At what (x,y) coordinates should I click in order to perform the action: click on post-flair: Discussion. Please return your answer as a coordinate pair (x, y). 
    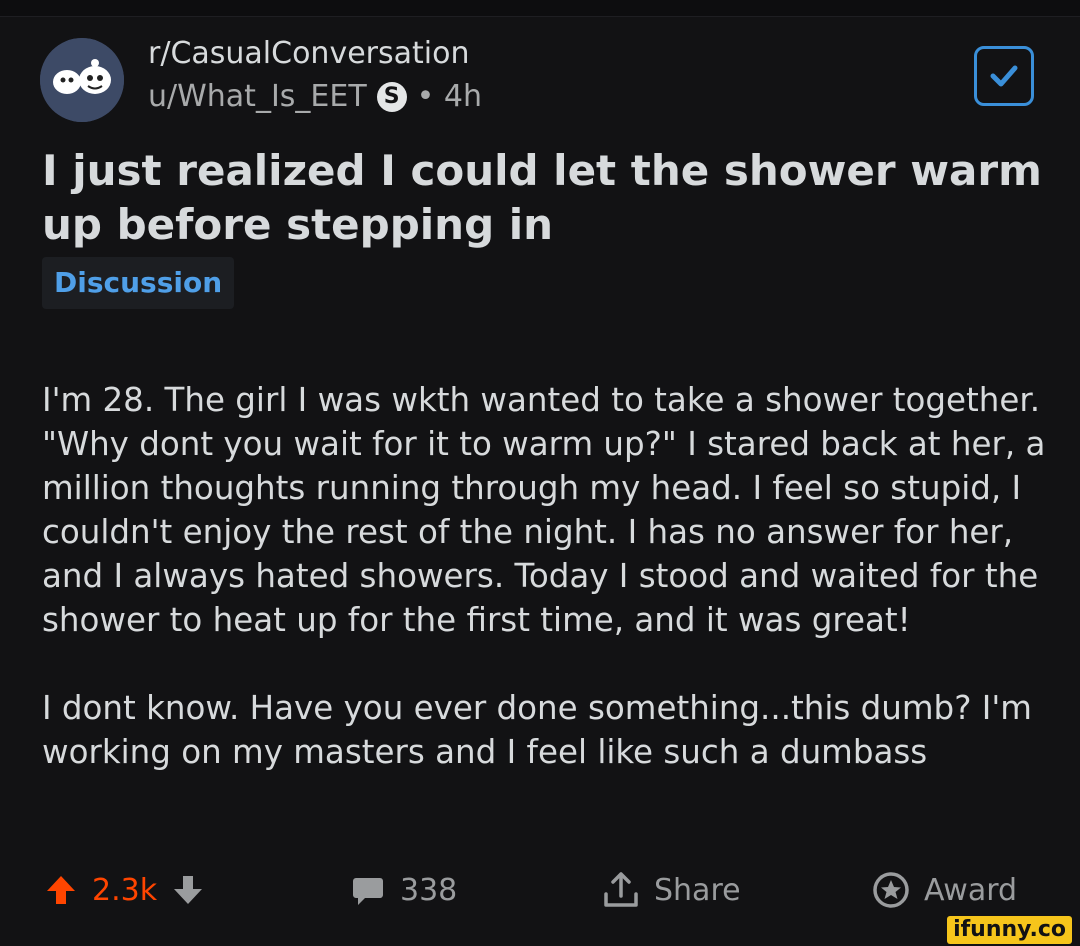
    Looking at the image, I should click on (138, 283).